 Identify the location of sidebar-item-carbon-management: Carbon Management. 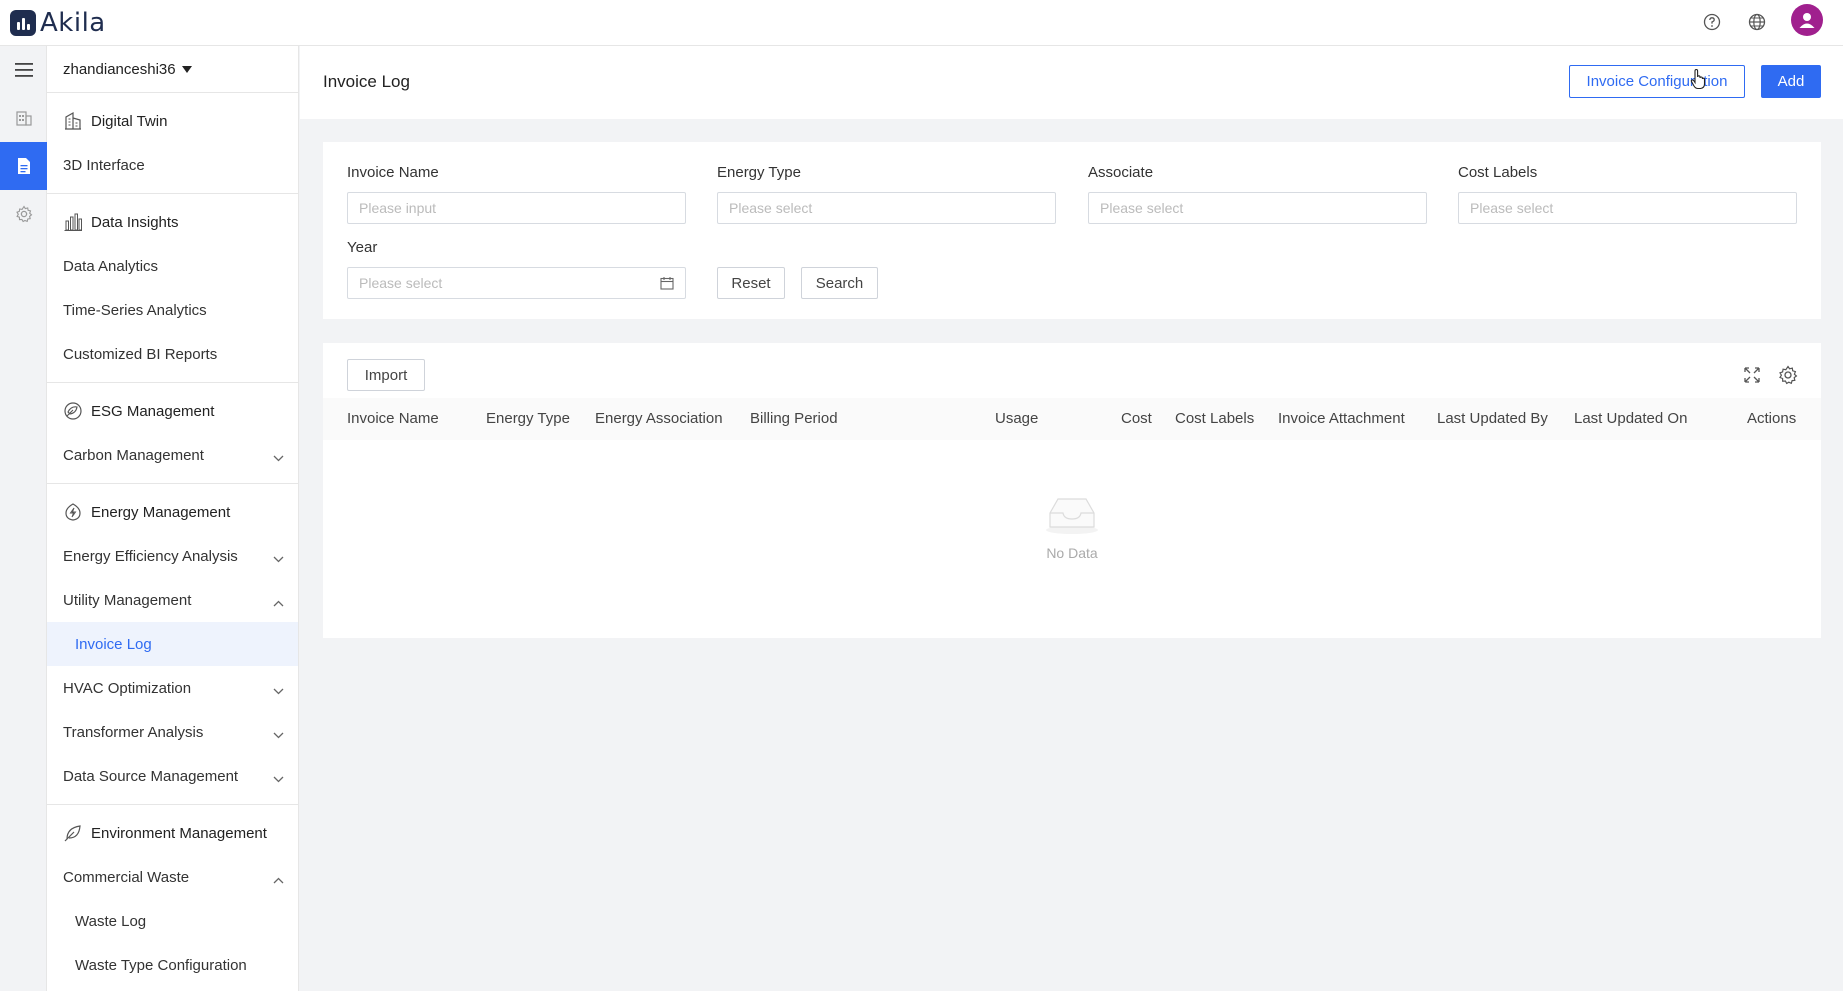
(172, 455).